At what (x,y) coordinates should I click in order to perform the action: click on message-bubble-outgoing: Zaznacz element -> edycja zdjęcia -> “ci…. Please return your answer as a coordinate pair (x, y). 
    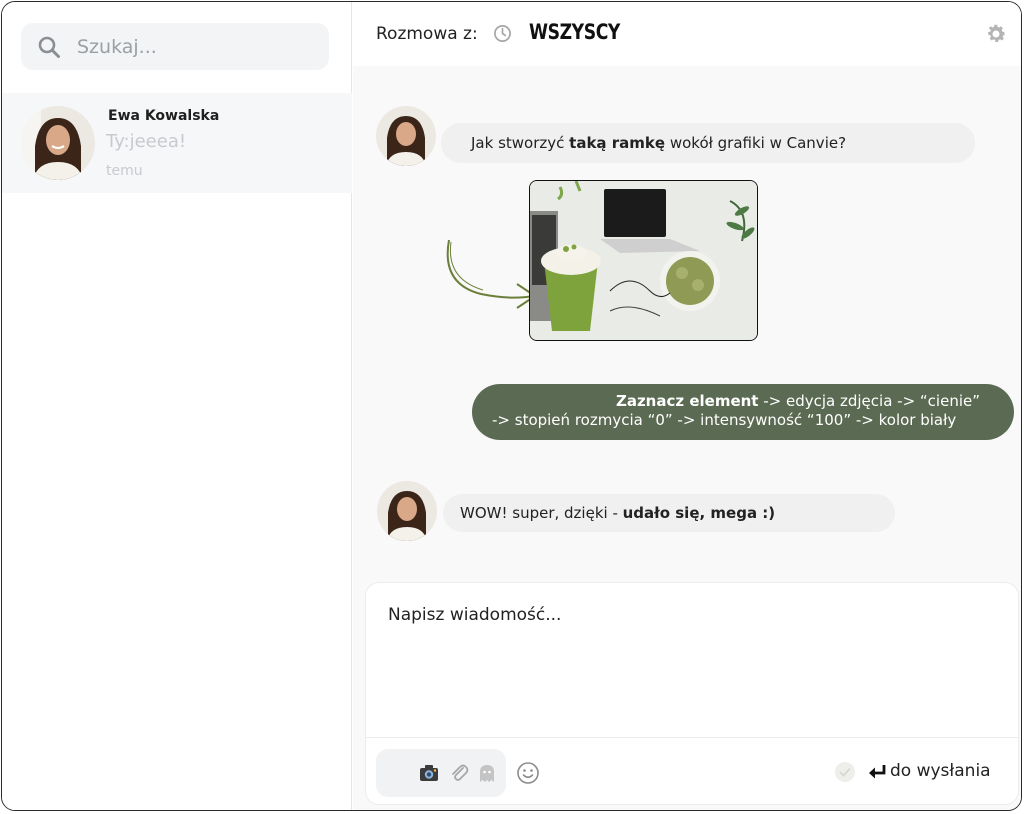
    Looking at the image, I should click on (743, 412).